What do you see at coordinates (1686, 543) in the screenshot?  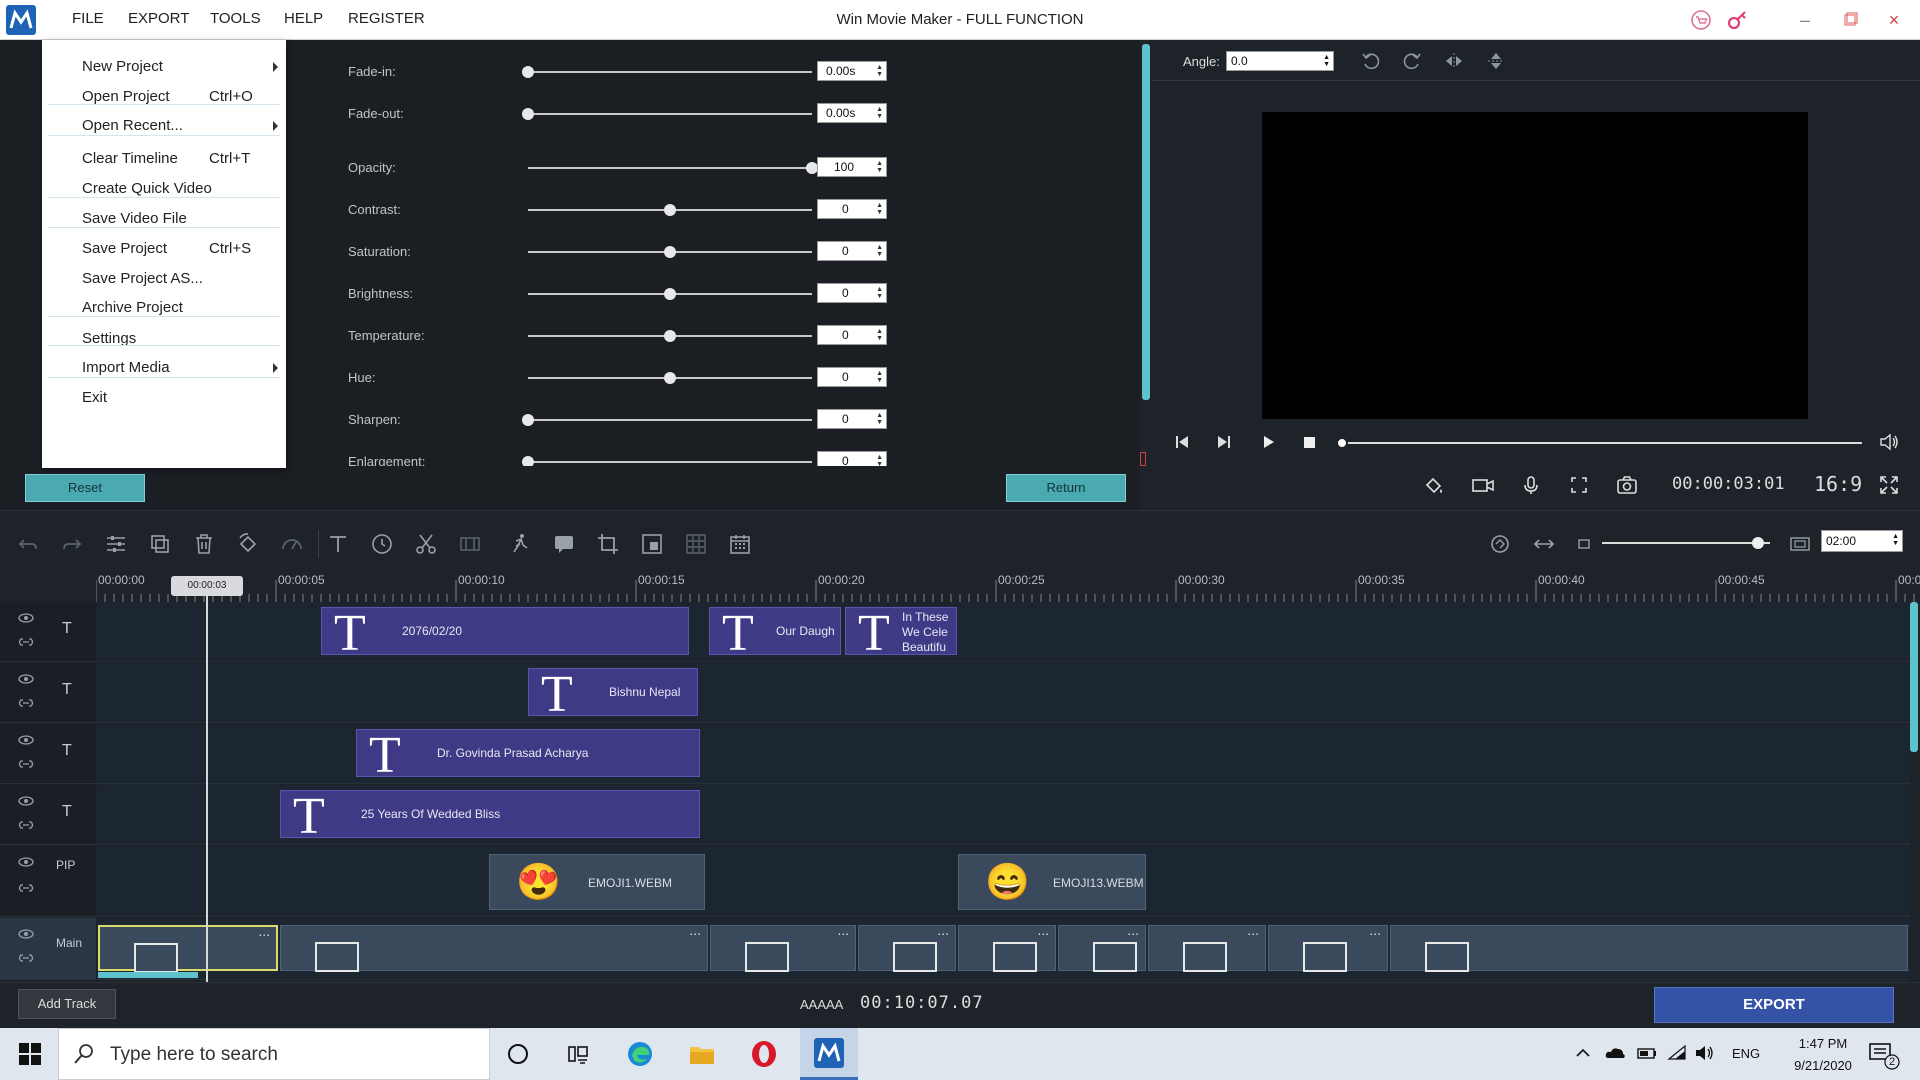 I see `zoom-slider` at bounding box center [1686, 543].